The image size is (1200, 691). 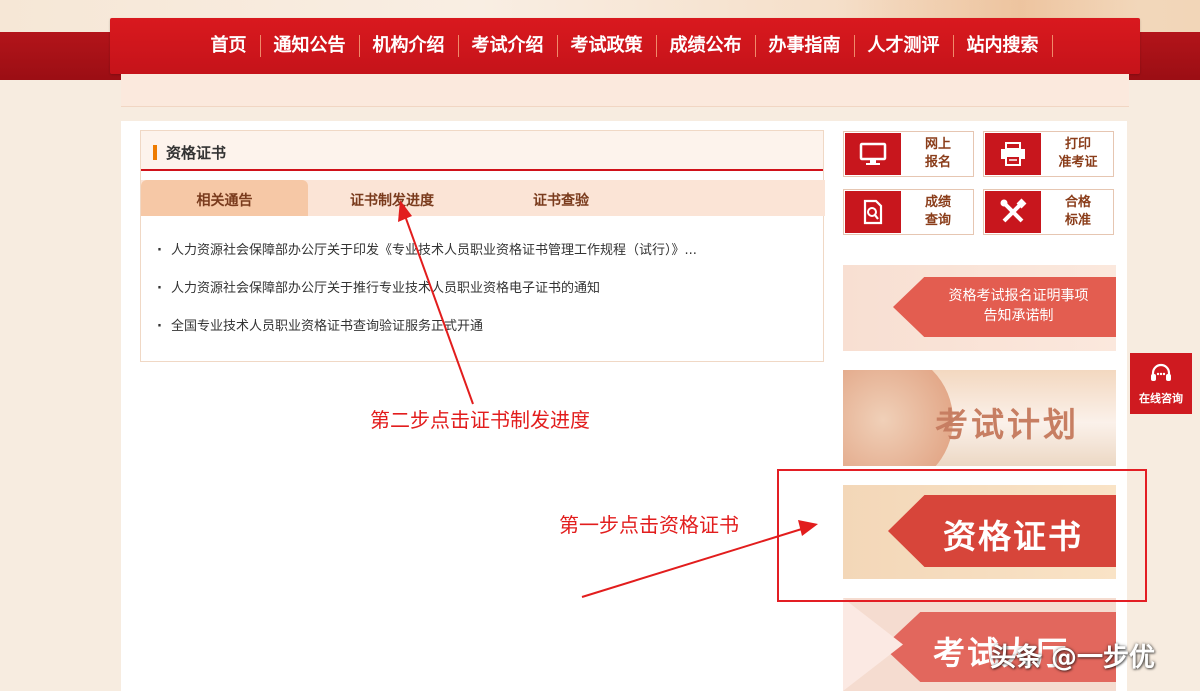 I want to click on pass-standard-button: 合格 标准, so click(x=1048, y=212).